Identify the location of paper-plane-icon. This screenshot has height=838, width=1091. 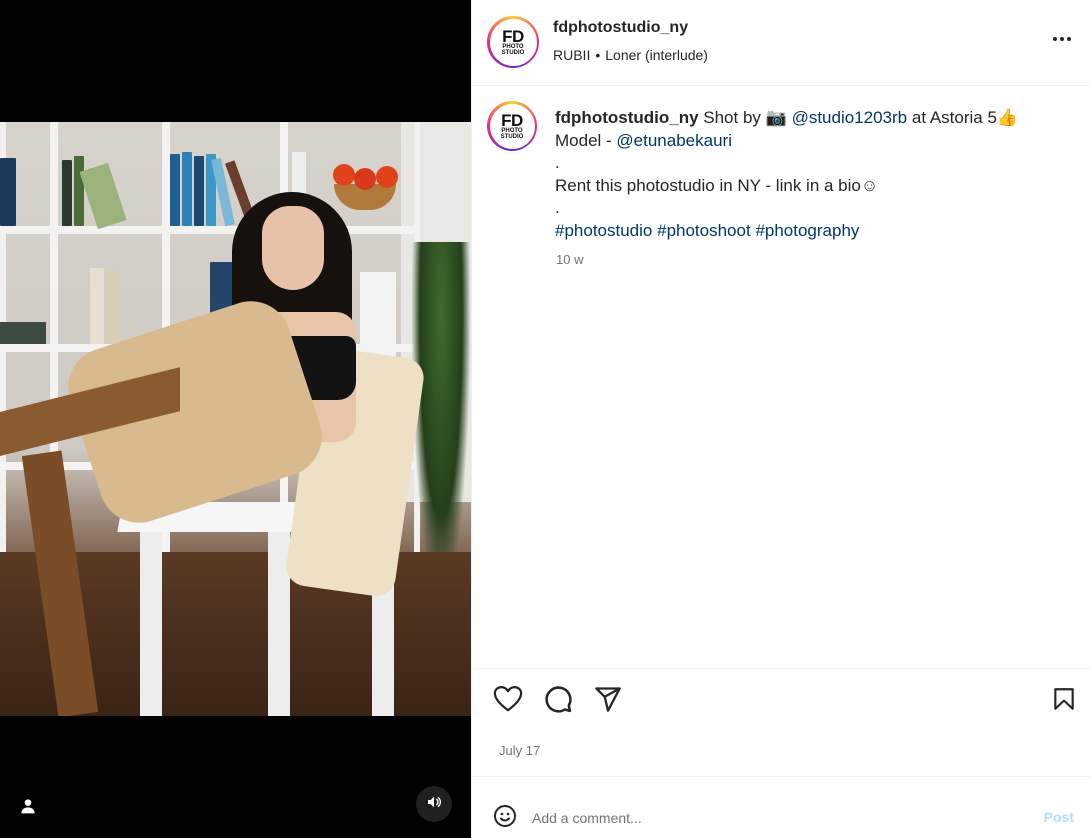
(608, 701).